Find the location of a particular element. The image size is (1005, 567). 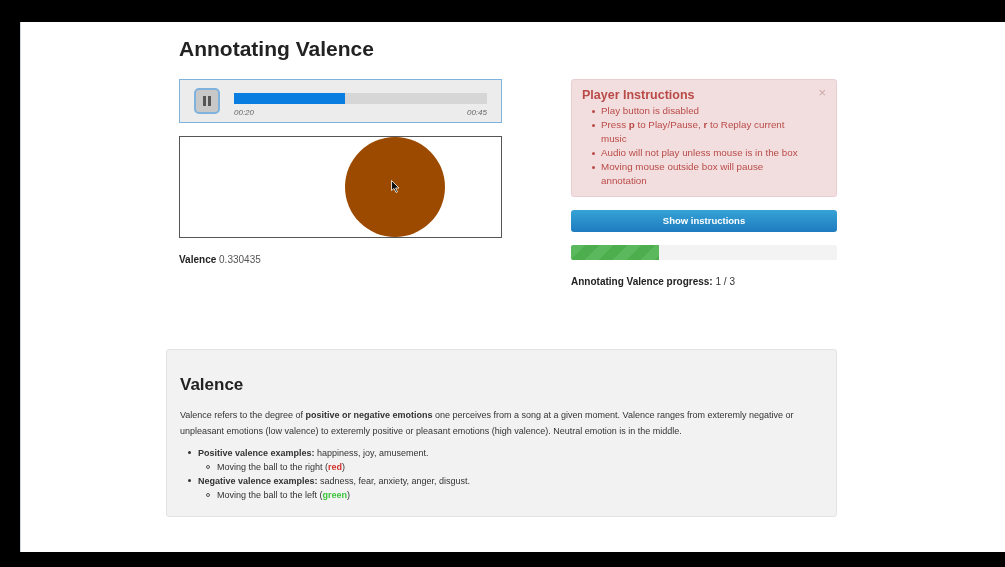

page-title: Annotating Valence is located at coordinates (276, 49).